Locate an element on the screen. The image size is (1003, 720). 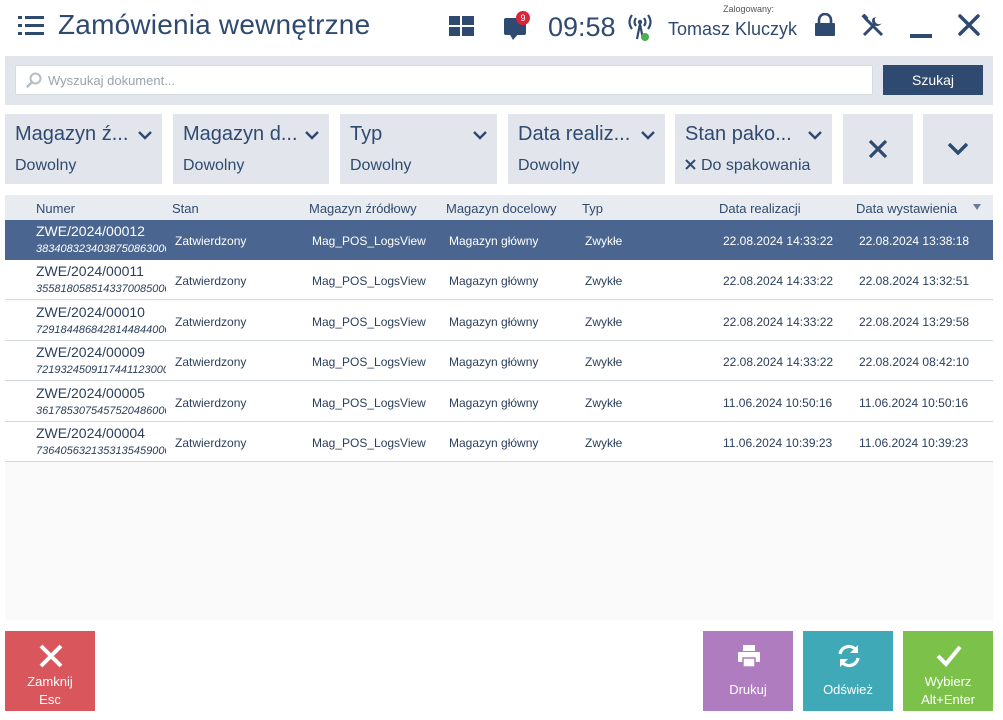
checkmark-icon is located at coordinates (949, 656).